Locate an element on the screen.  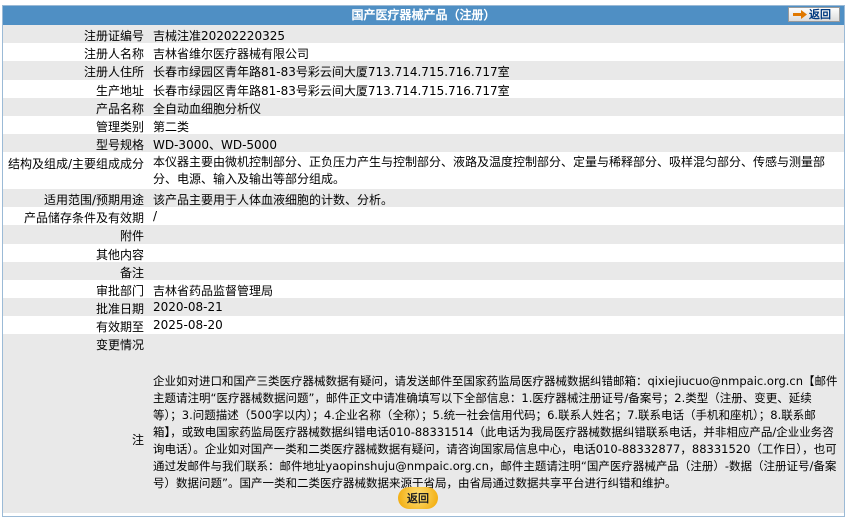
field-label: 有效期至 is located at coordinates (119, 327).